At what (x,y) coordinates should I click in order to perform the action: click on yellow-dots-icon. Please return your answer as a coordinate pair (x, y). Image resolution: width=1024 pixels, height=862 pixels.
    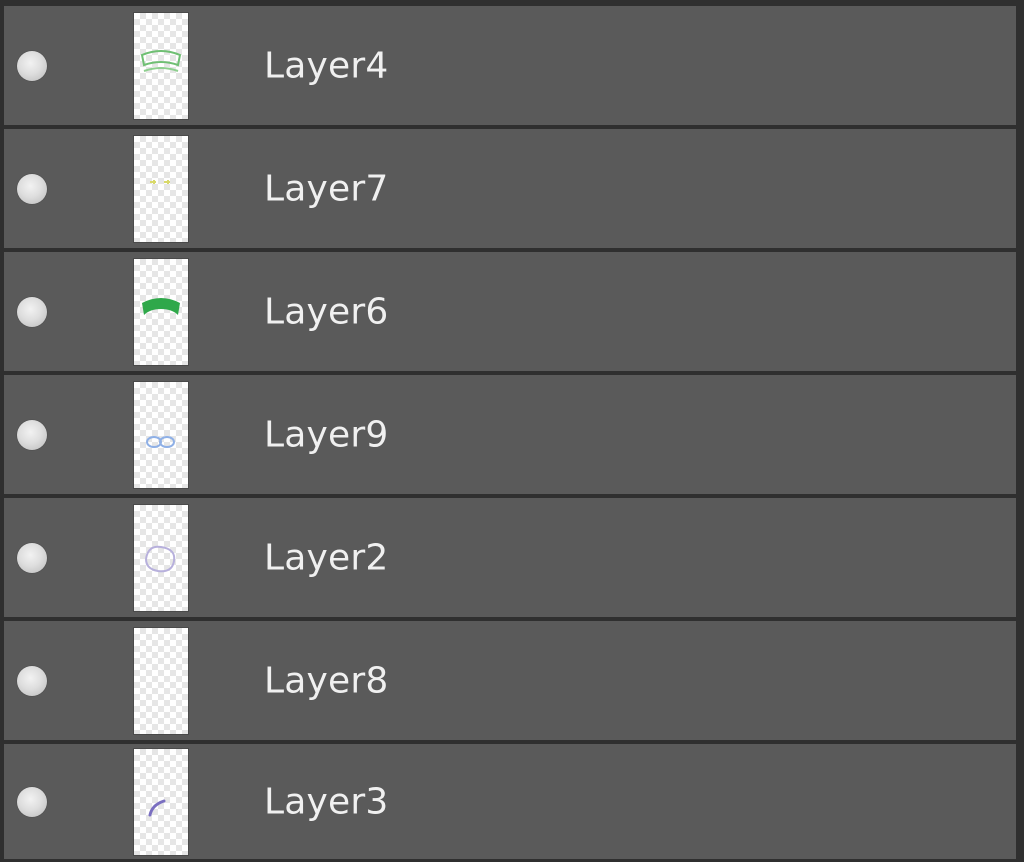
    Looking at the image, I should click on (160, 181).